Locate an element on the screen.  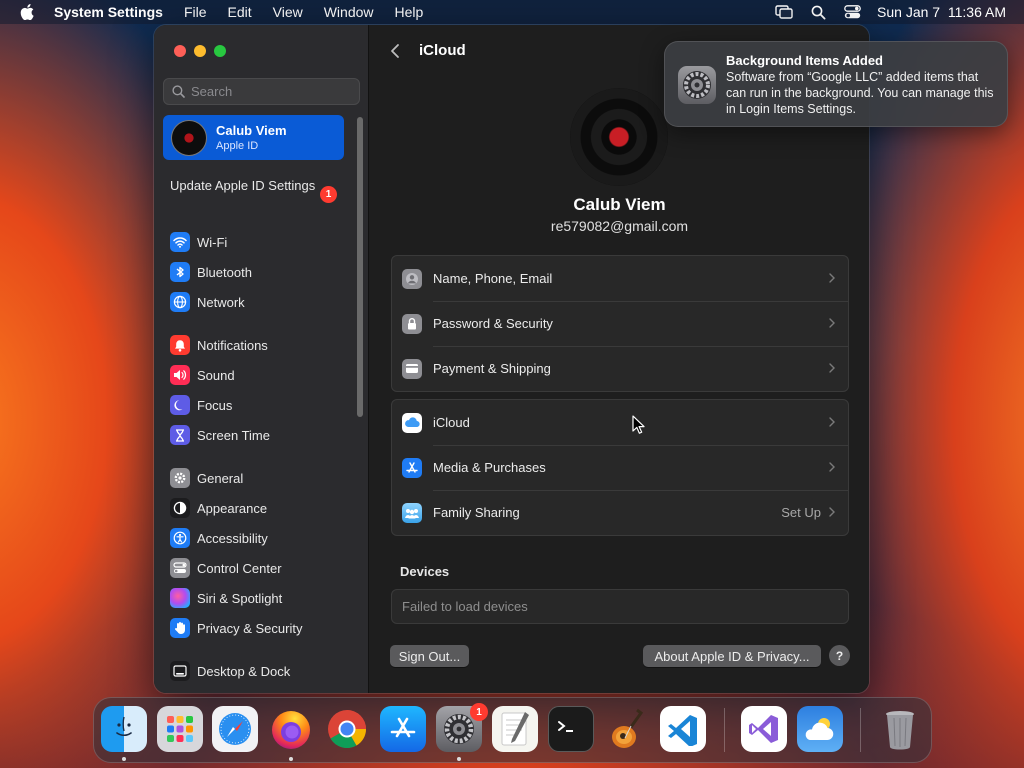
sidebar-item-appearance: Appearance is located at coordinates (218, 508).